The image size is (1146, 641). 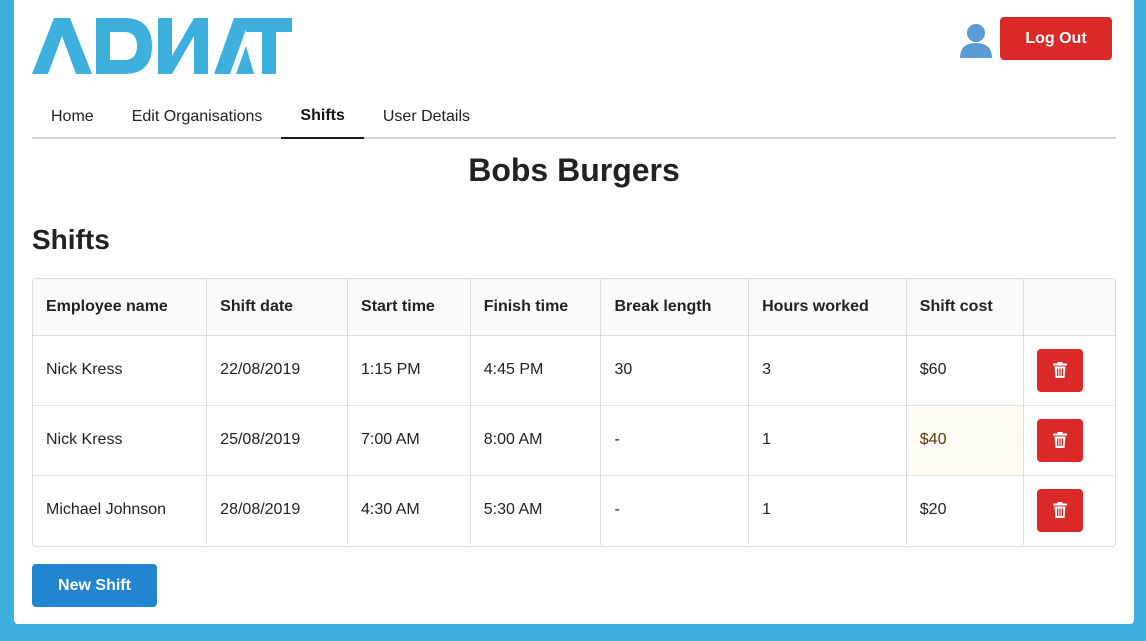 What do you see at coordinates (162, 46) in the screenshot?
I see `tanda-logo` at bounding box center [162, 46].